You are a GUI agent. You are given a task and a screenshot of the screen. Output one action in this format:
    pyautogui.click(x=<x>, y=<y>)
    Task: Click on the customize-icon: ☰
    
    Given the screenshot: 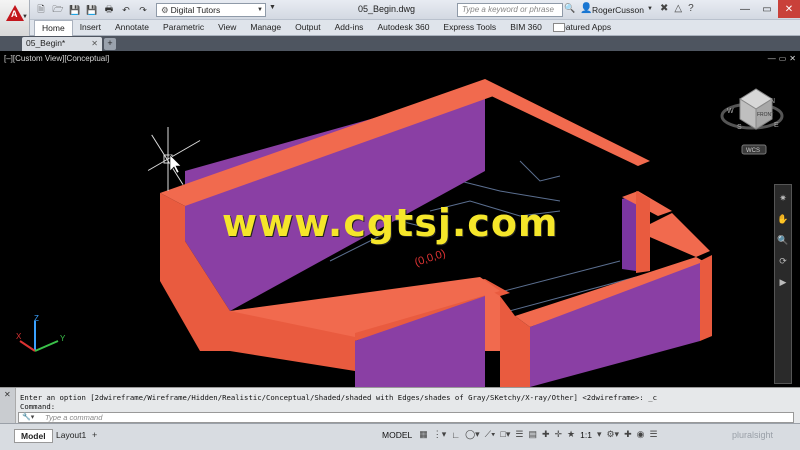 What is the action you would take?
    pyautogui.click(x=653, y=434)
    